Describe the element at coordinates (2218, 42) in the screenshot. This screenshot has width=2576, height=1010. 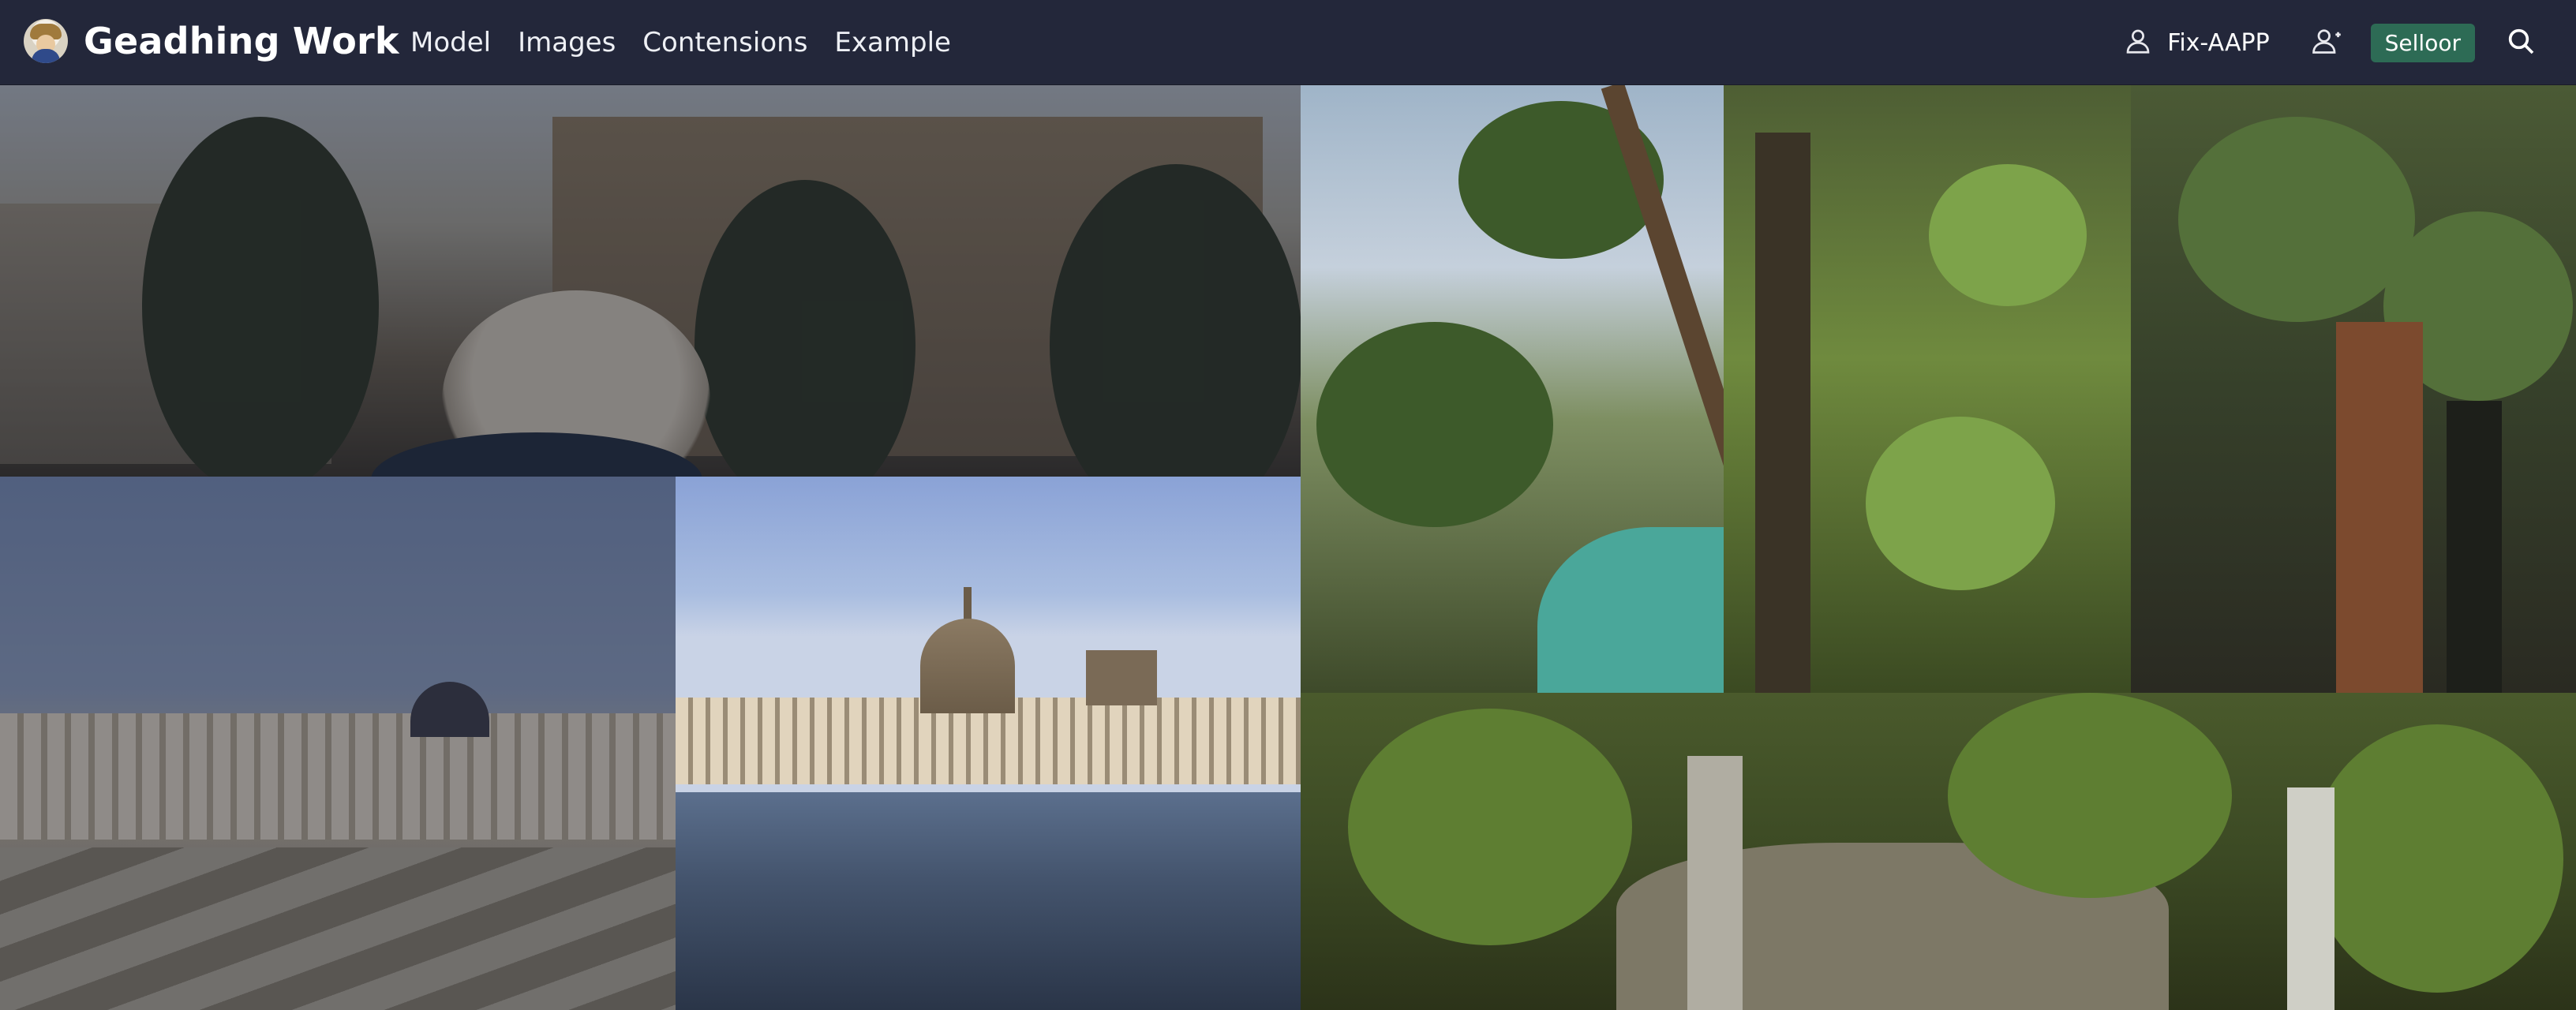
I see `account-link-label: Fix-AAPP` at that location.